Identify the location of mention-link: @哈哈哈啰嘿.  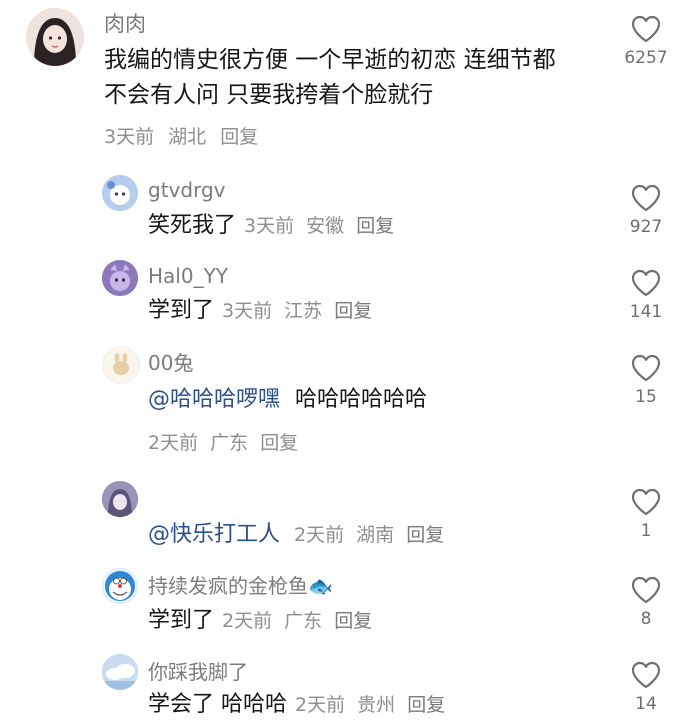
(214, 399).